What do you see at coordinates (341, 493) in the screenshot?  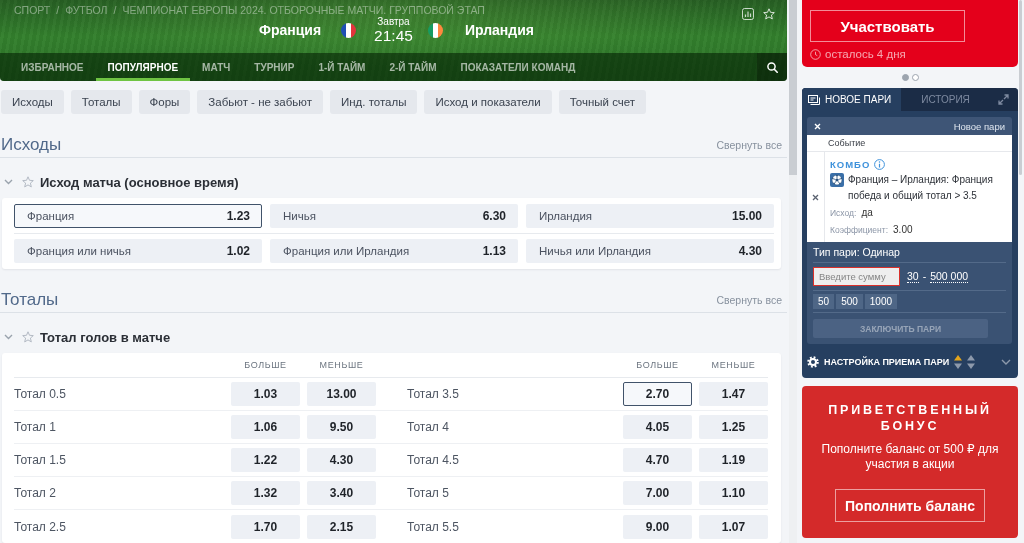 I see `odds-button: 3.40` at bounding box center [341, 493].